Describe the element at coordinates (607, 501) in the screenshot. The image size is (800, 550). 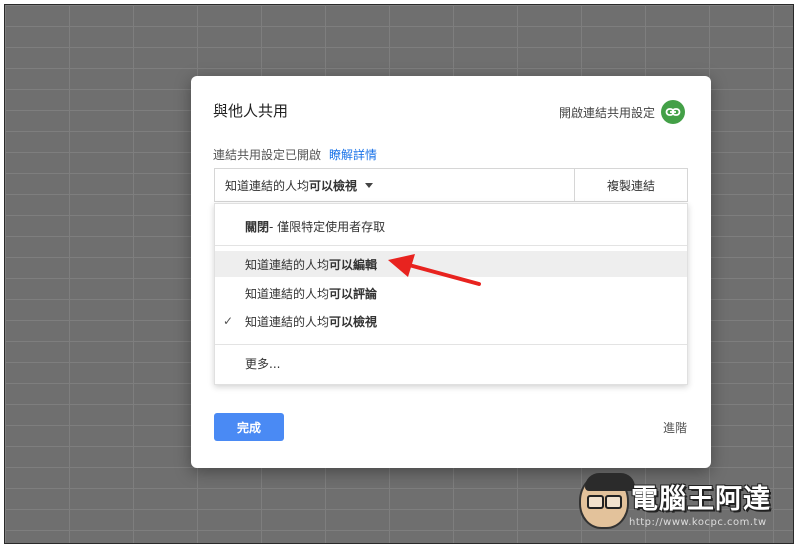
I see `mascot-face-icon` at that location.